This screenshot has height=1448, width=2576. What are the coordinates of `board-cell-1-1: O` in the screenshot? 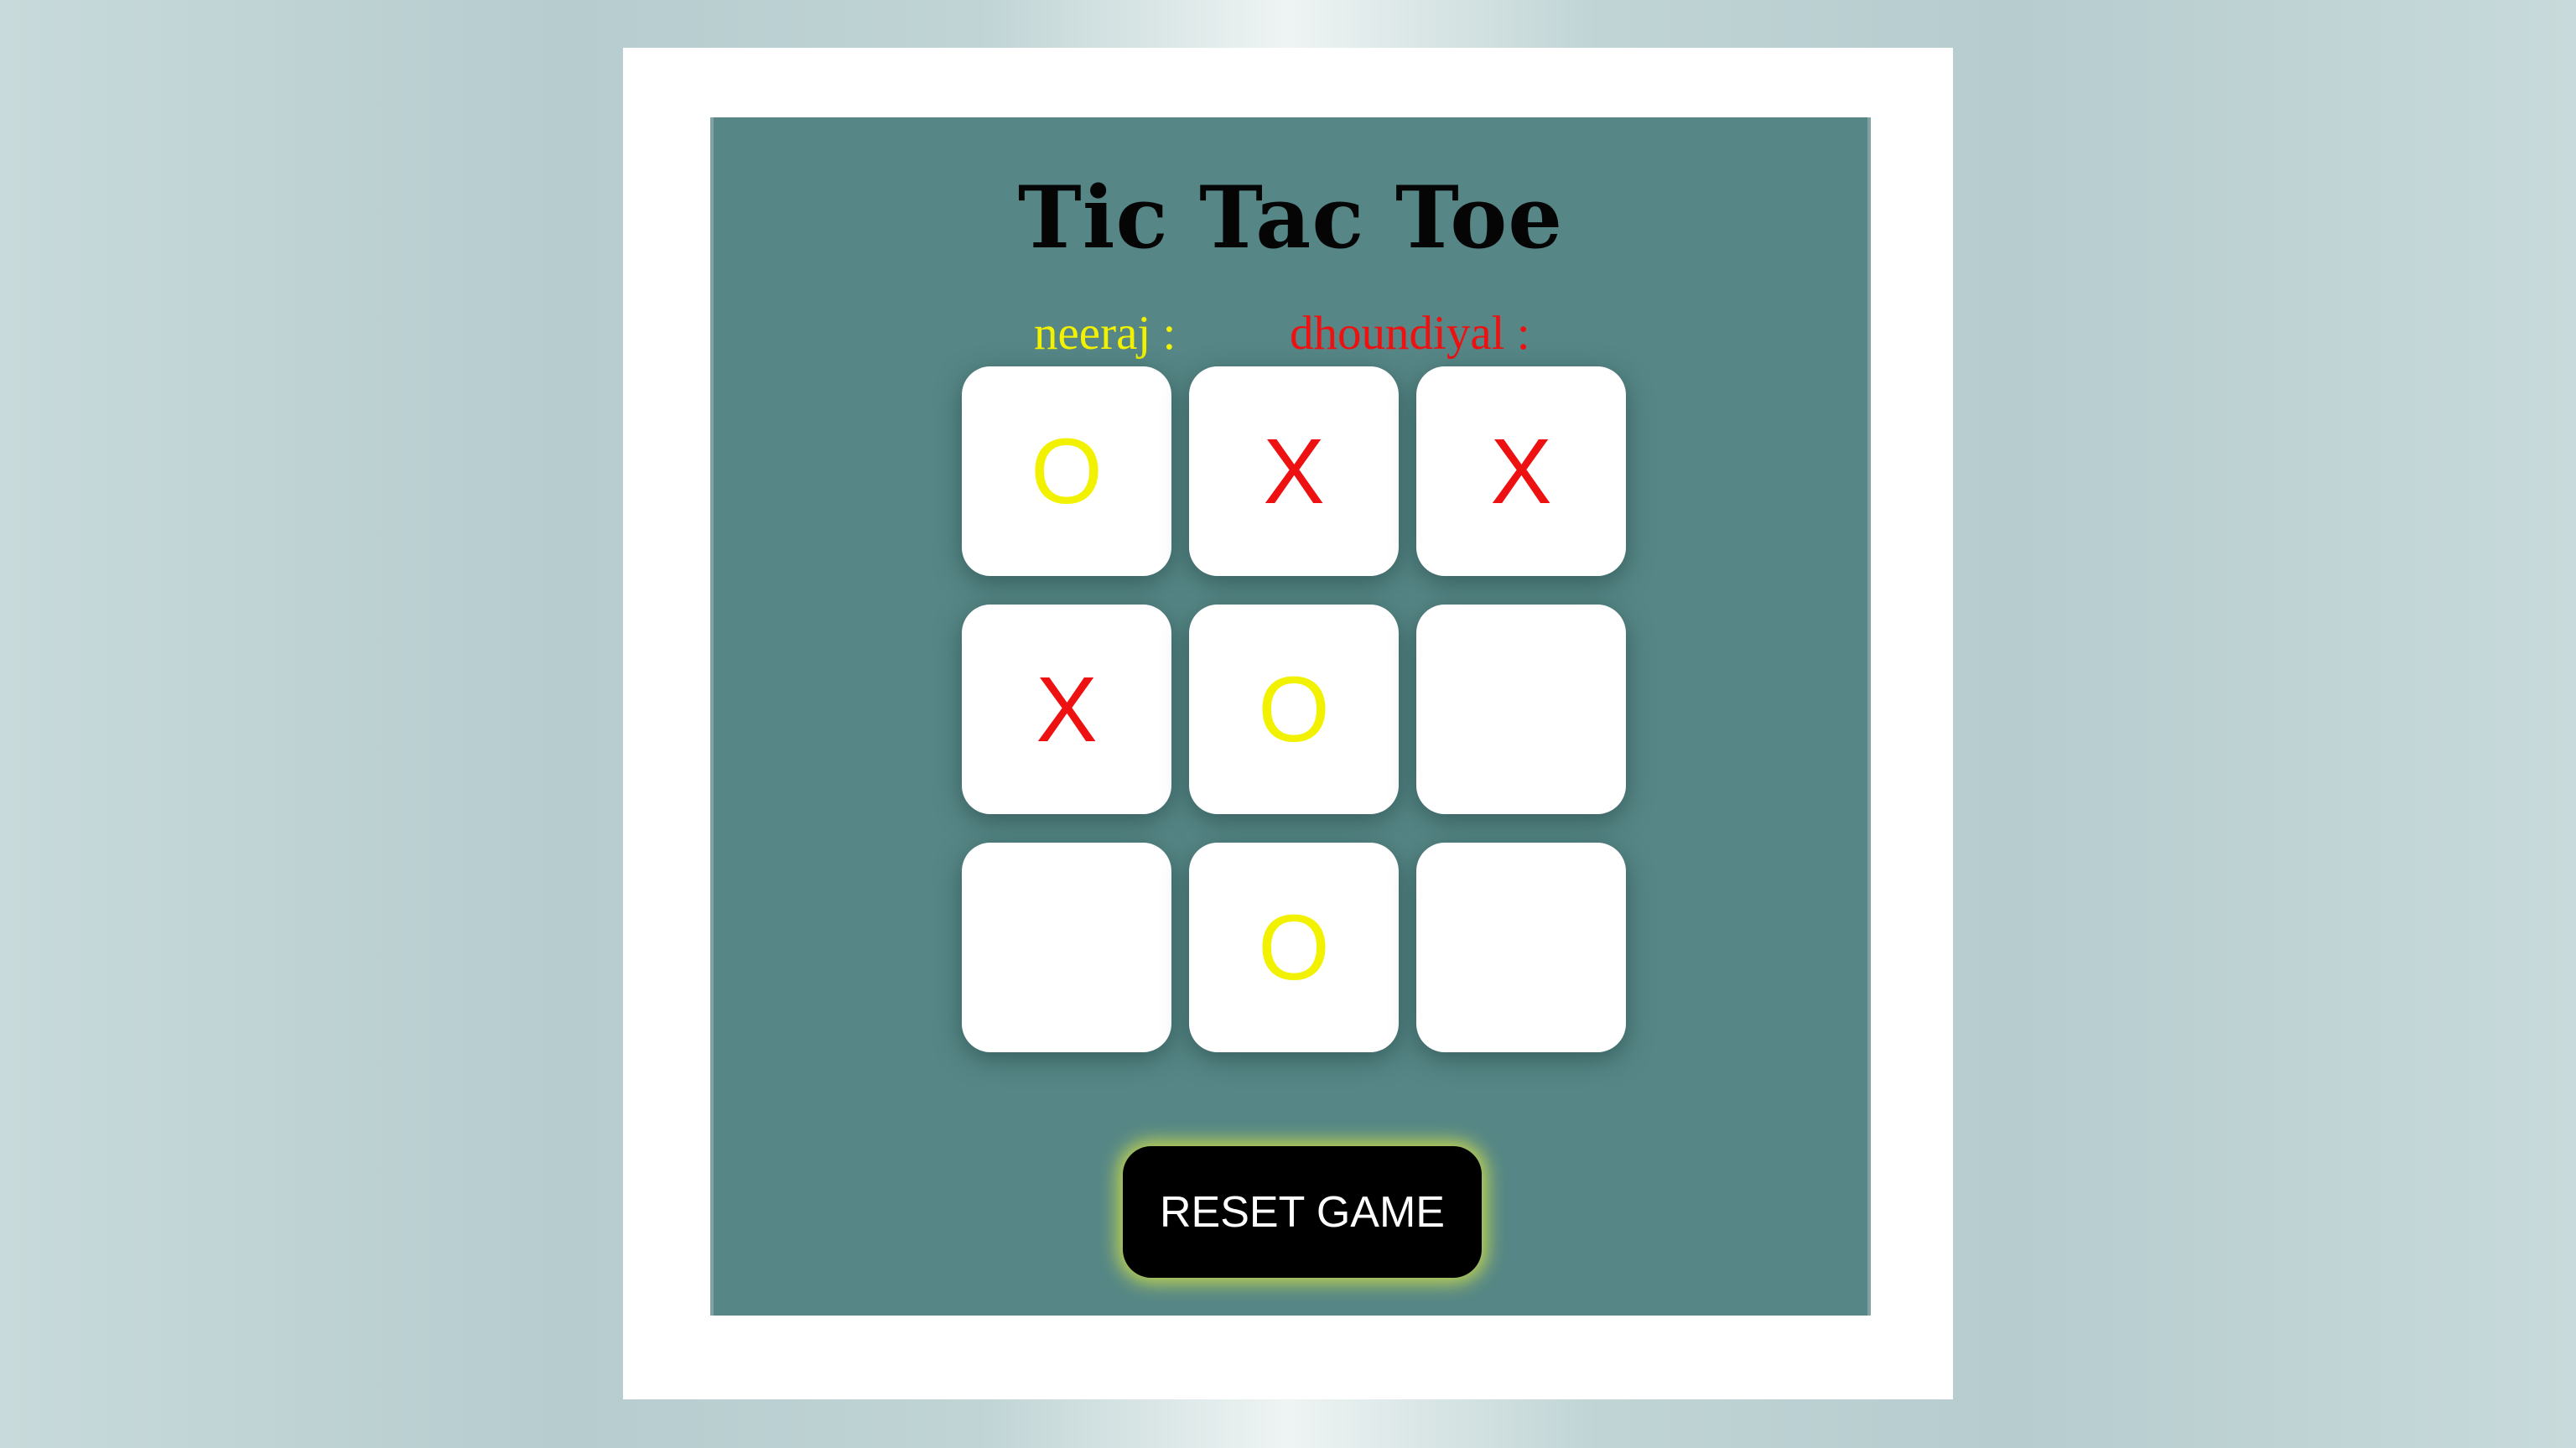 It's located at (1294, 709).